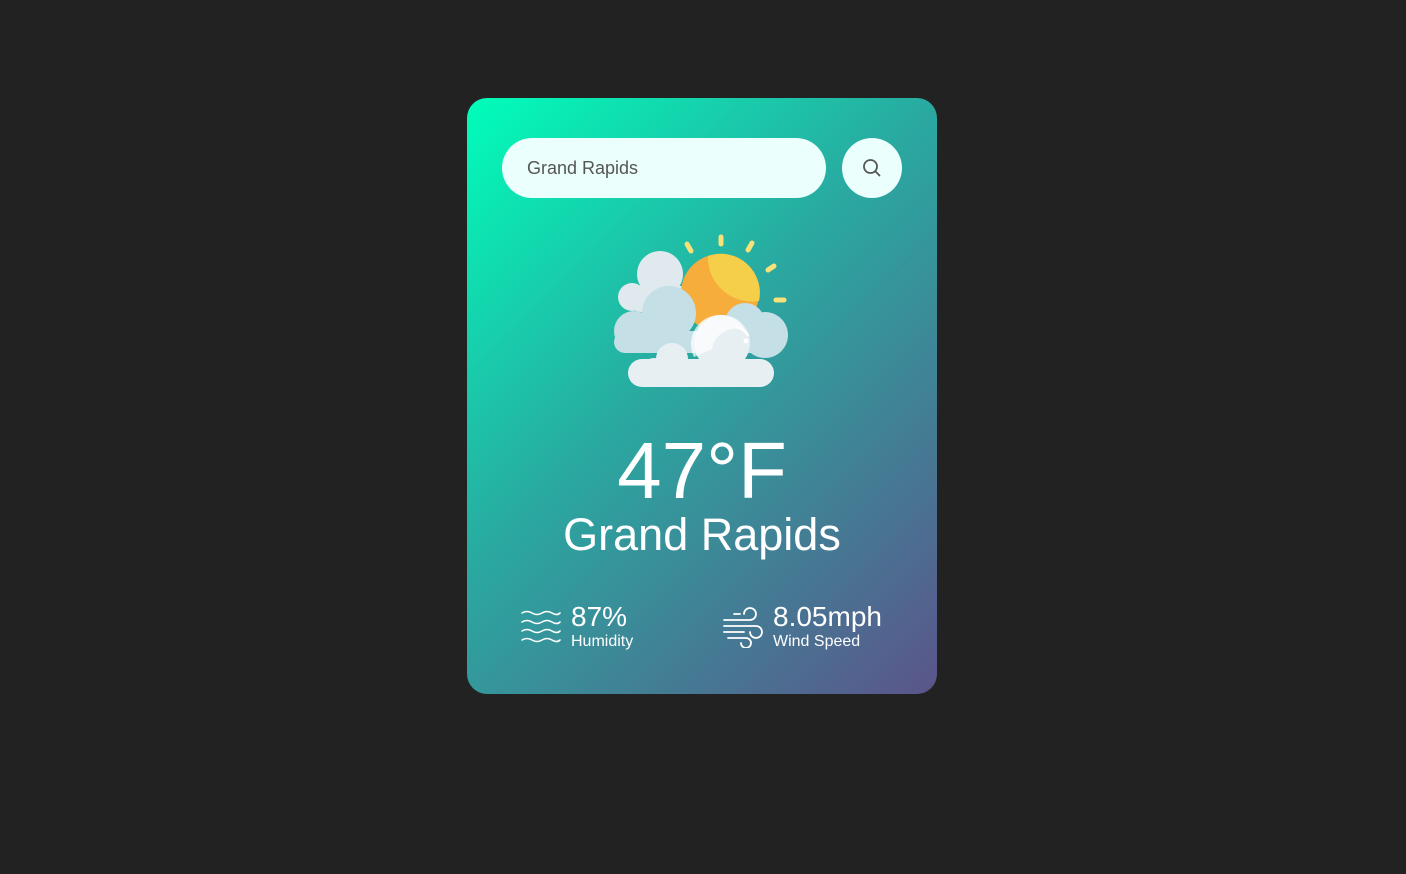 The image size is (1406, 874). I want to click on search-icon, so click(872, 168).